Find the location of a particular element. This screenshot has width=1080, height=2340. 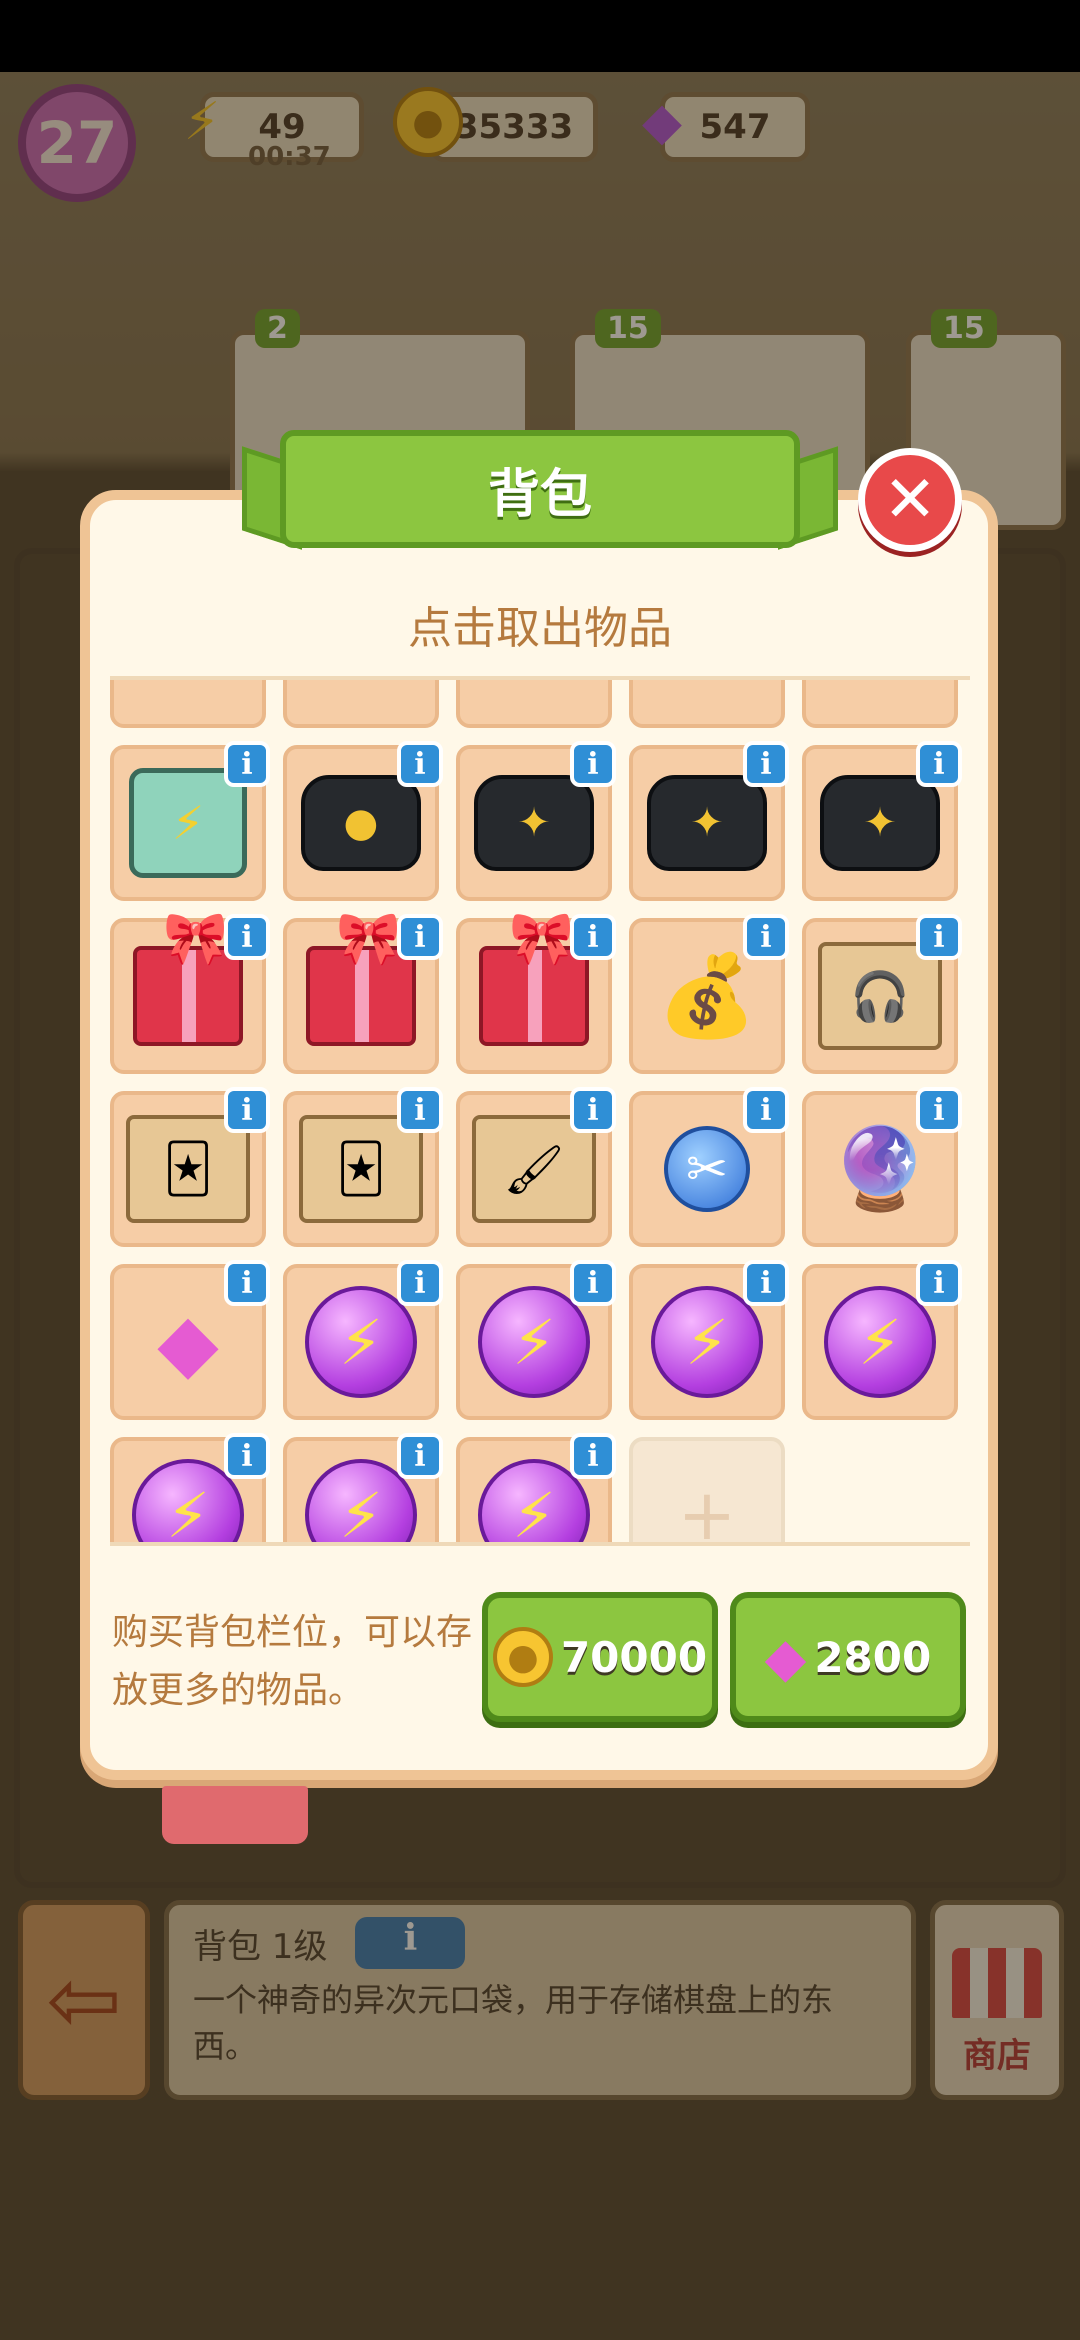

buy-slot-text: 购买背包栏位，可以存放更多的物品。 is located at coordinates (292, 1661).